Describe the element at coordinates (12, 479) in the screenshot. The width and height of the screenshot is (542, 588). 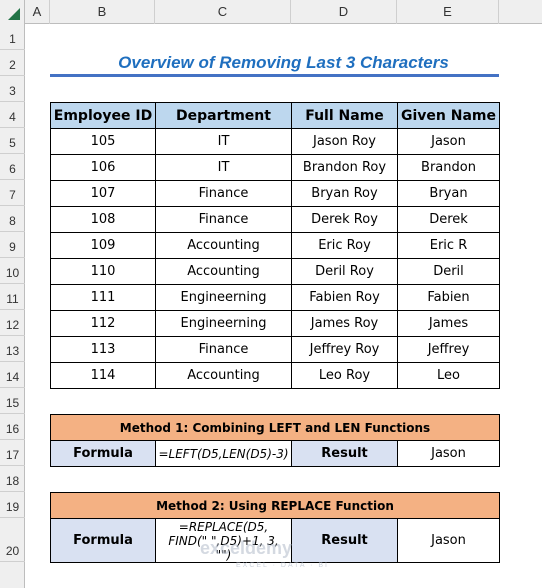
I see `row-header-18: 18` at that location.